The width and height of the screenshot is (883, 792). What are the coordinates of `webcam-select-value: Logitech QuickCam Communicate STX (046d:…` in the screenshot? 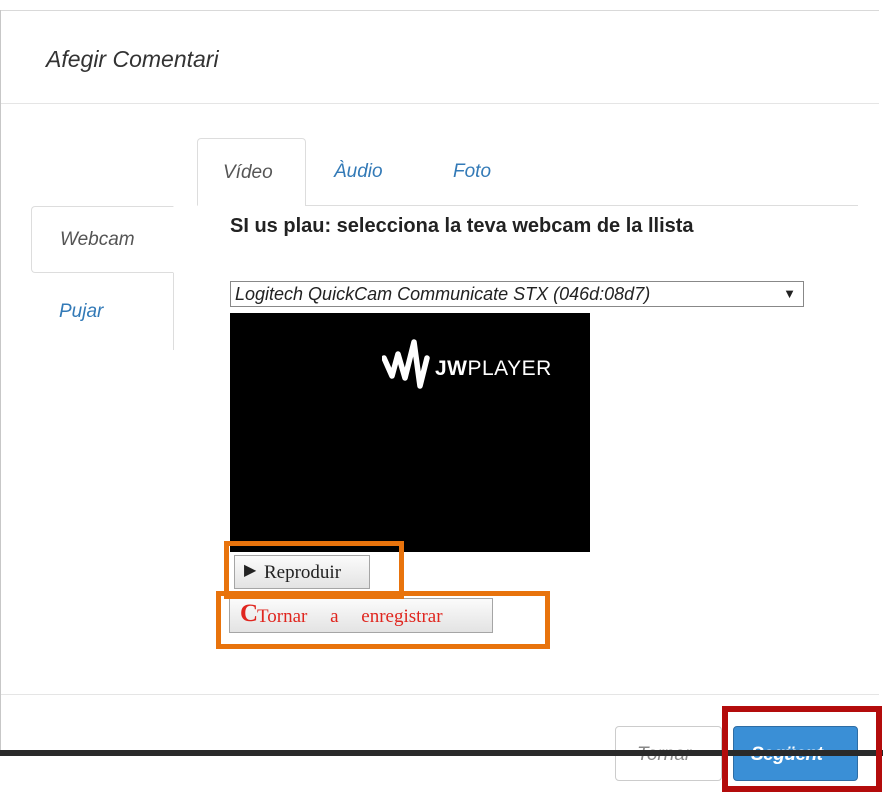 It's located at (443, 294).